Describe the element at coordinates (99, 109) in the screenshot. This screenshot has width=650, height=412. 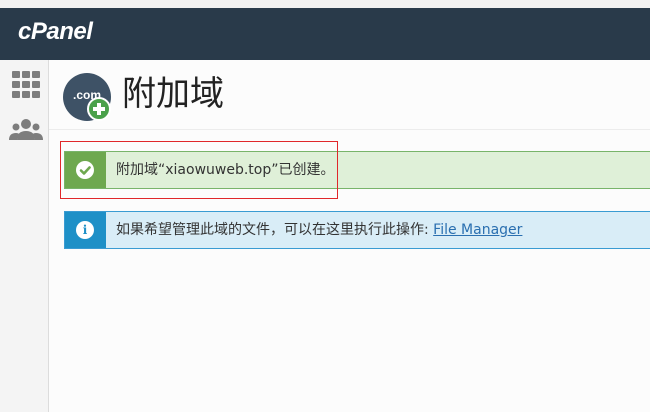
I see `plus-icon` at that location.